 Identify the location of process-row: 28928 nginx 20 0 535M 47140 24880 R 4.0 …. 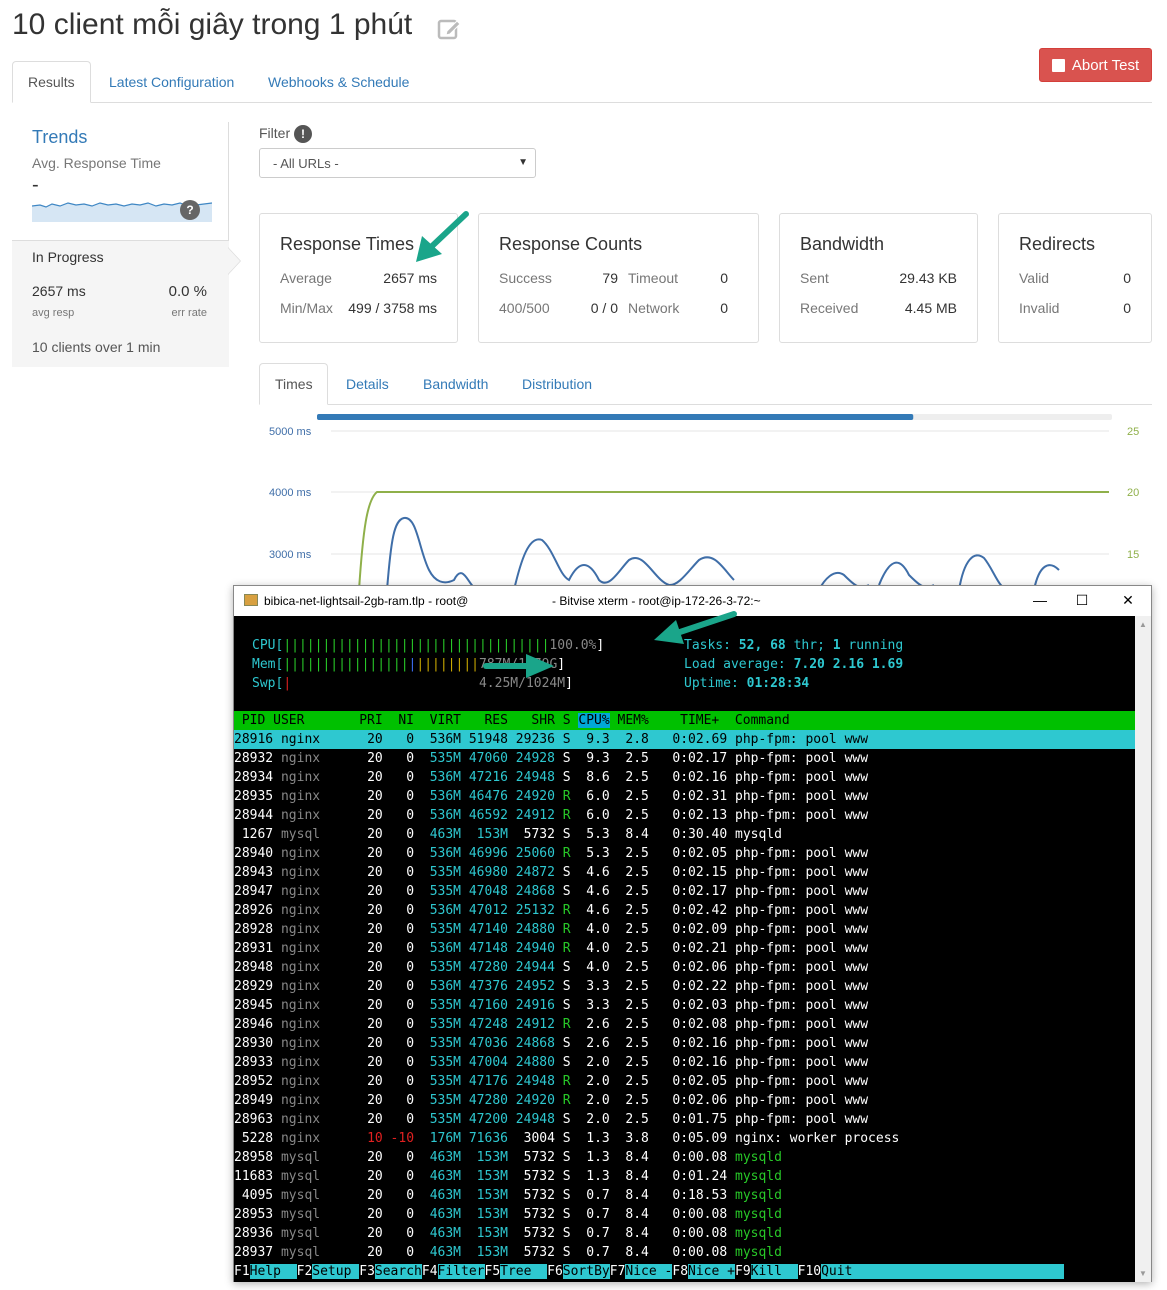
(684, 929).